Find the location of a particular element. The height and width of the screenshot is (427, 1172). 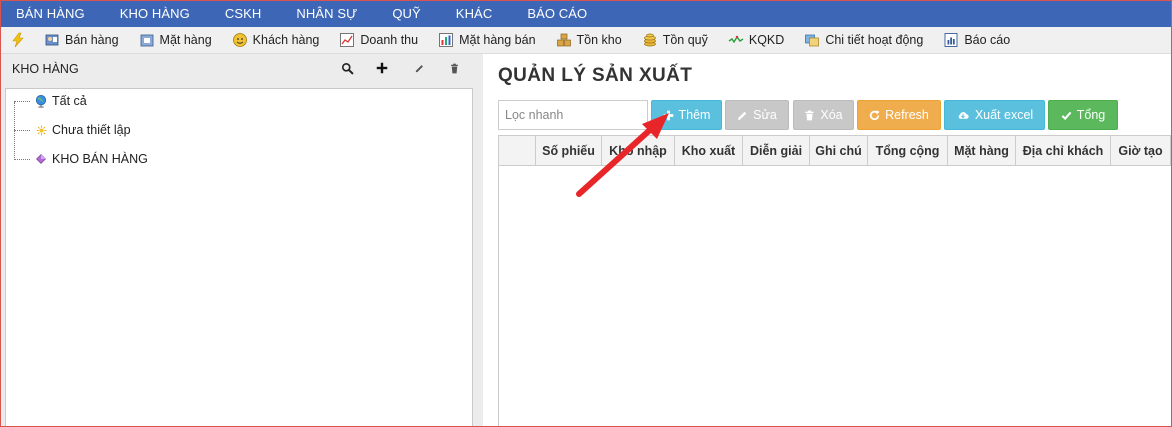

toolbar-mat-hang-ban-label: Mặt hàng bán is located at coordinates (497, 40).